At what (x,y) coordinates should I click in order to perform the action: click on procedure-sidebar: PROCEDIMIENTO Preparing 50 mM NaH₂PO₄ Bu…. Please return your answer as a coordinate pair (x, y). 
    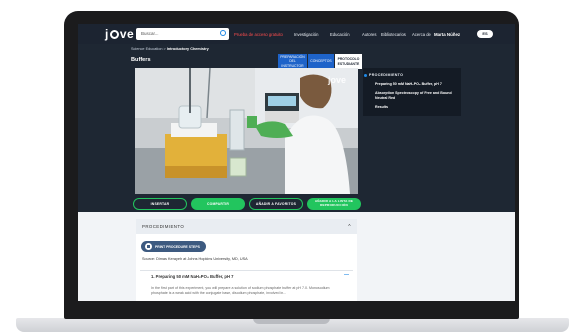
    Looking at the image, I should click on (412, 92).